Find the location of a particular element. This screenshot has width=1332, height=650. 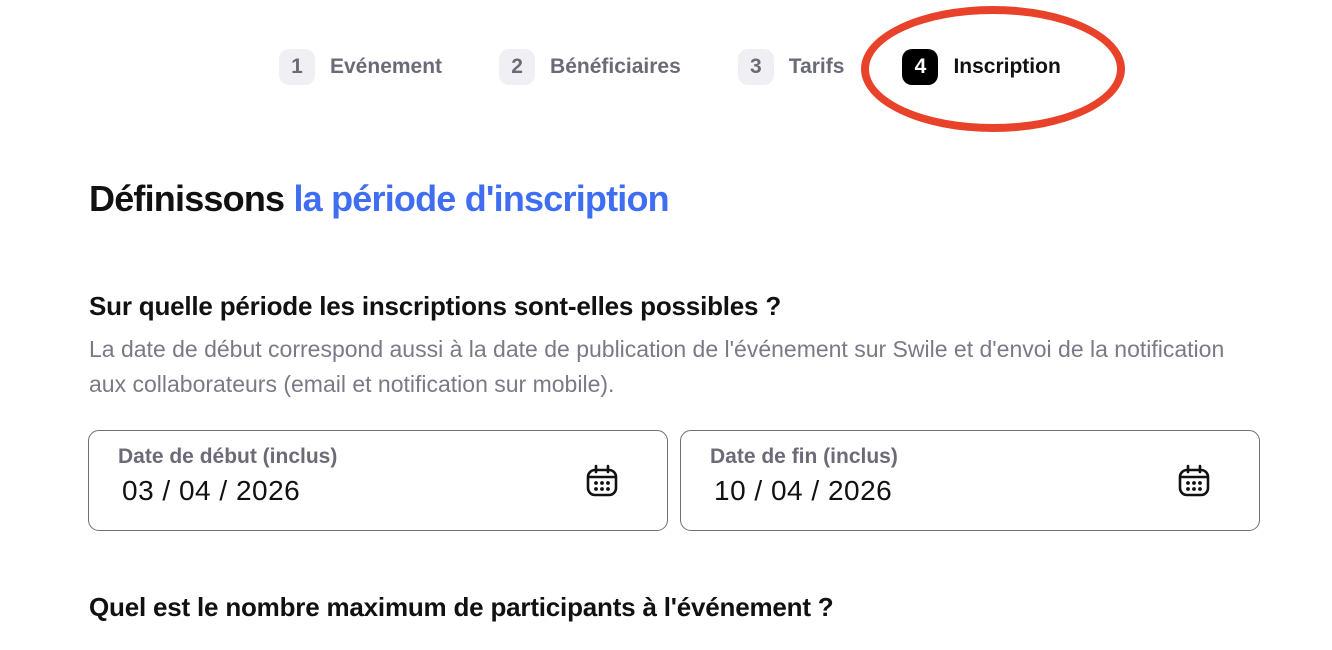

page-title: Définissons la période d'inscription is located at coordinates (379, 199).